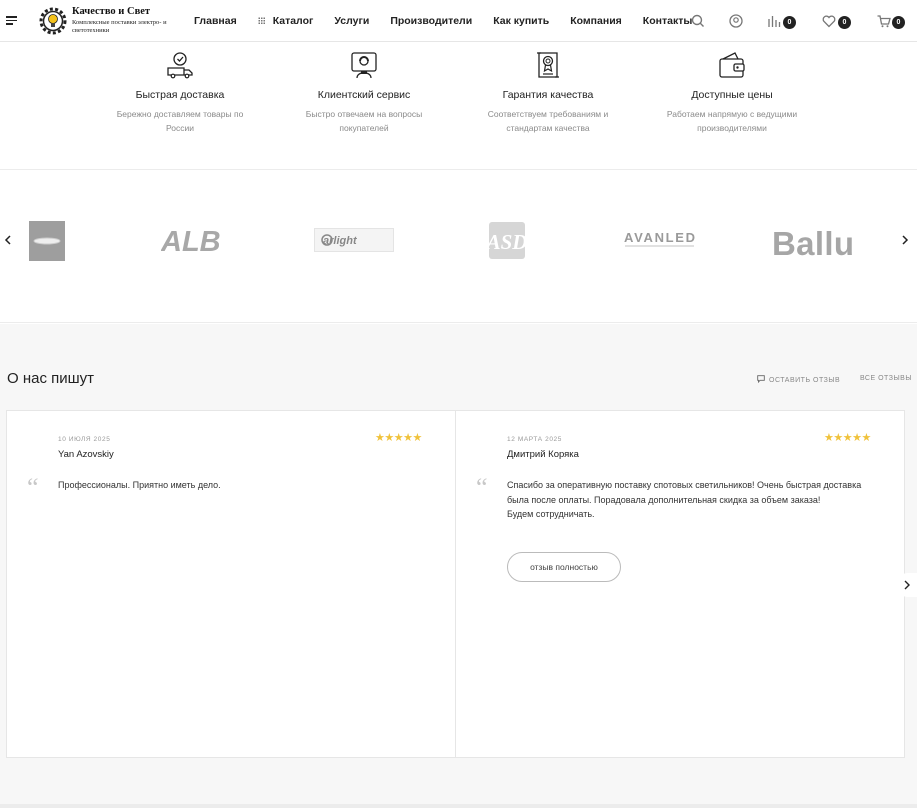 The width and height of the screenshot is (917, 808). I want to click on brand-arlight: arlight, so click(354, 240).